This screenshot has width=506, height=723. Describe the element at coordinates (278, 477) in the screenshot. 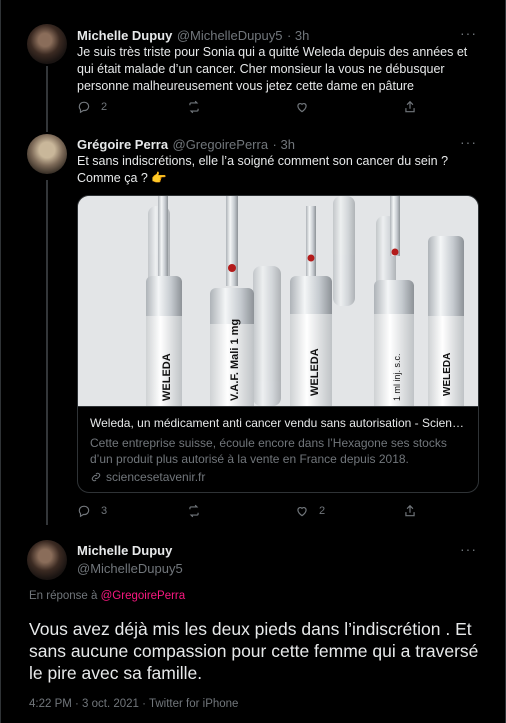

I see `card-domain-row: sciencesetavenir.fr` at that location.